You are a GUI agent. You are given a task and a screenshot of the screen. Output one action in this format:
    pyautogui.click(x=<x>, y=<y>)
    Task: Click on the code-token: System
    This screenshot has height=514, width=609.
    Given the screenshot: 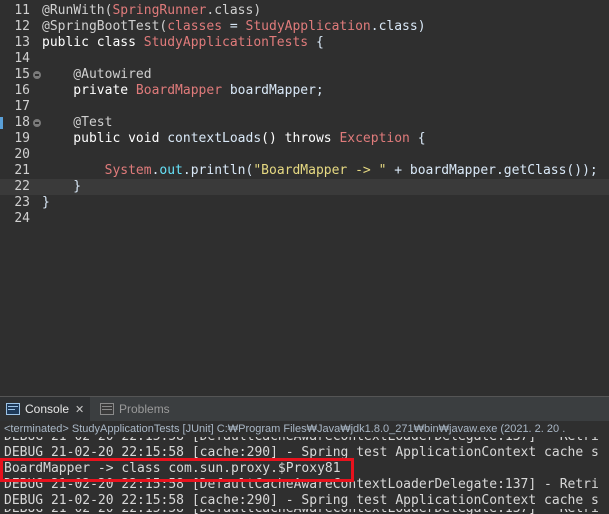 What is the action you would take?
    pyautogui.click(x=97, y=170)
    